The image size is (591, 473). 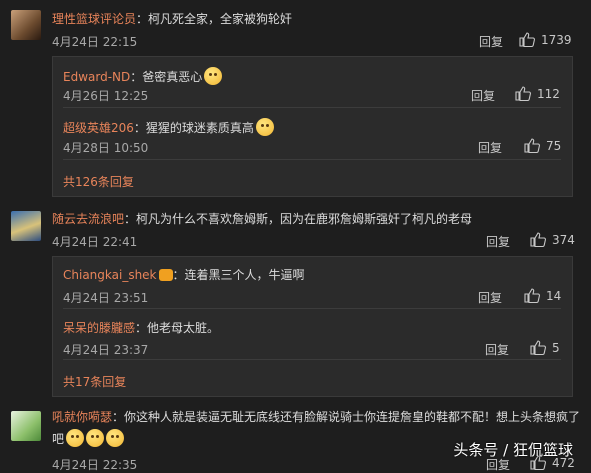 What do you see at coordinates (110, 275) in the screenshot?
I see `reply-author: Chiangkai_shek` at bounding box center [110, 275].